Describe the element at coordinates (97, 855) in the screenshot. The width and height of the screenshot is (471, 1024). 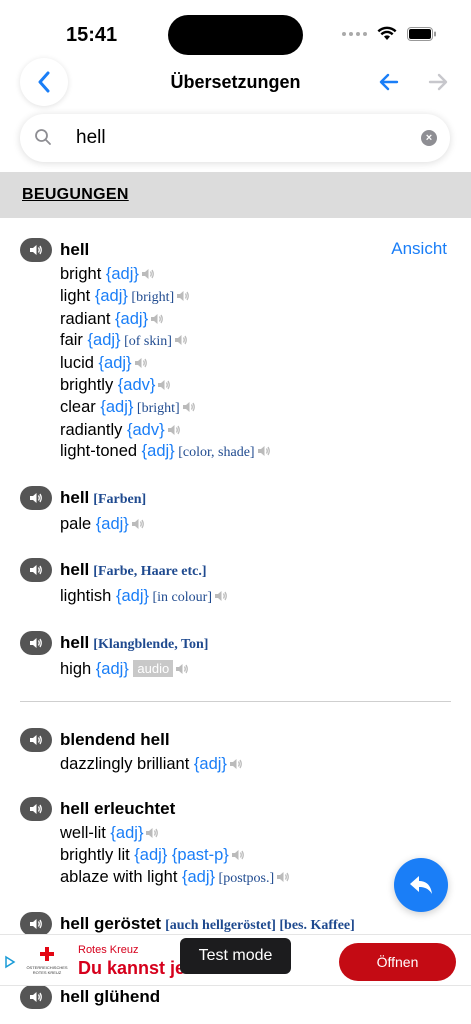
I see `translation-text: brightly lit` at that location.